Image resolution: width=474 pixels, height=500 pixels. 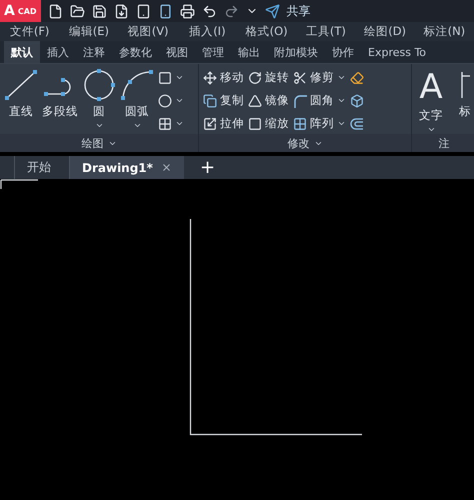 What do you see at coordinates (300, 77) in the screenshot?
I see `trim-icon` at bounding box center [300, 77].